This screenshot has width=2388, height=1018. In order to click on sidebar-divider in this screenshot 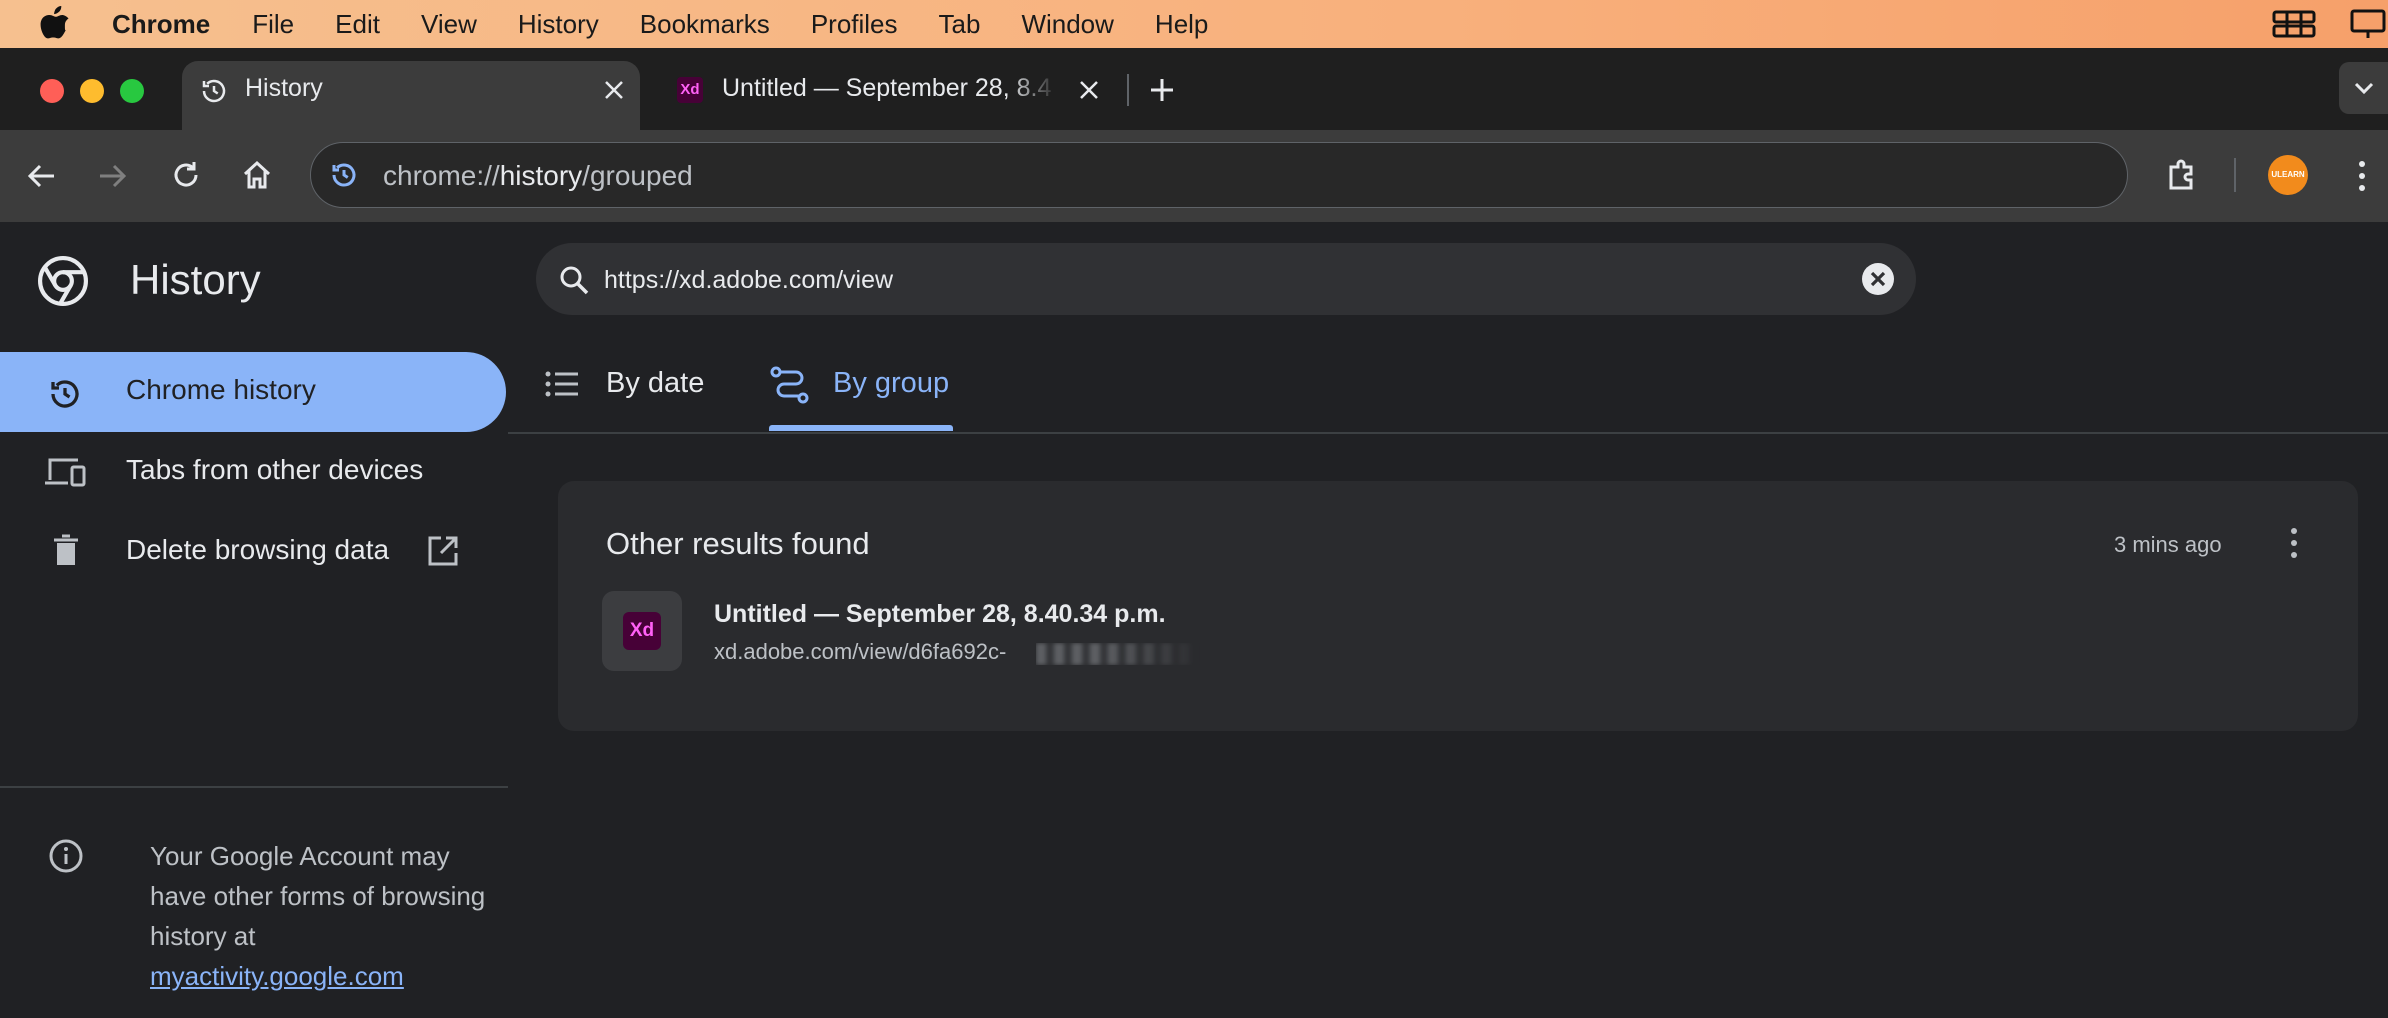, I will do `click(254, 787)`.